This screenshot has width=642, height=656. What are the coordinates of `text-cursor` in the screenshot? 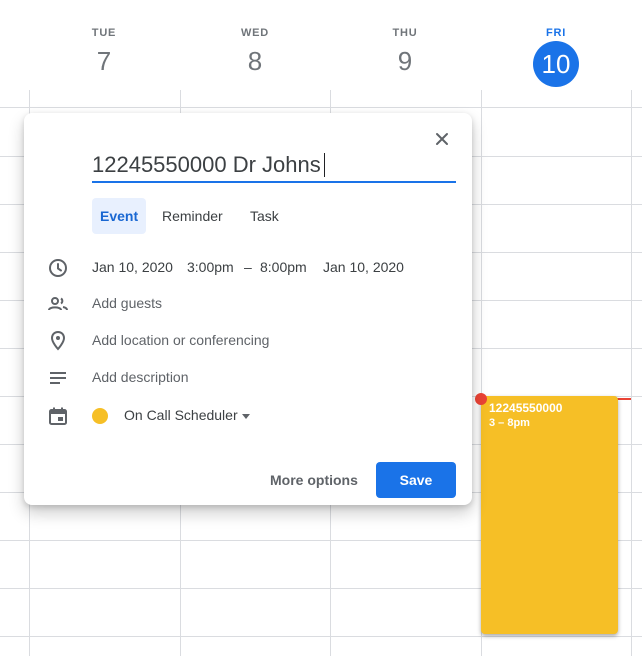 It's located at (324, 165).